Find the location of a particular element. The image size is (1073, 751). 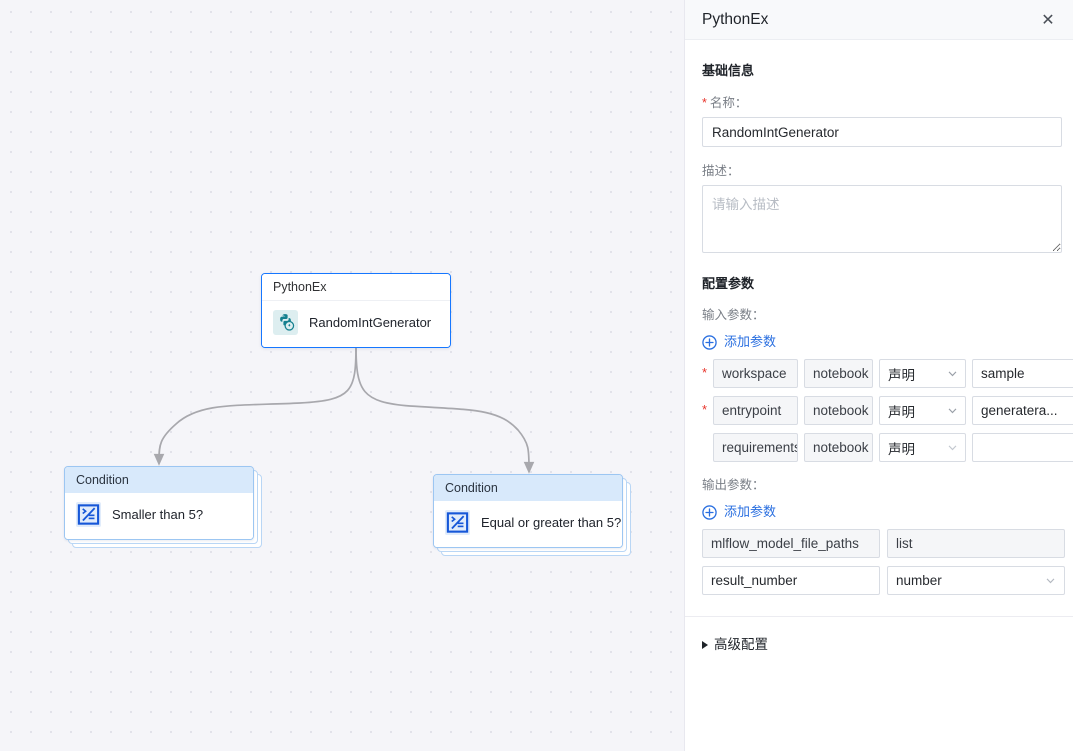

node-body: RandomIntGenerator is located at coordinates (356, 324).